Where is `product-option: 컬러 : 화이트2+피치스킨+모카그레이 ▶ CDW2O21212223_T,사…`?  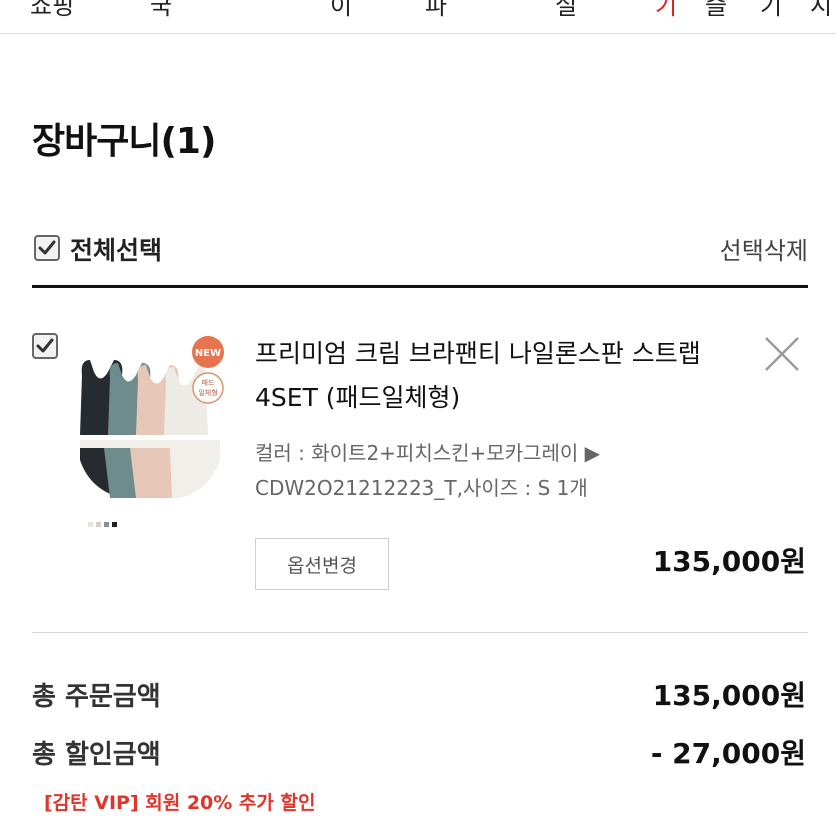 product-option: 컬러 : 화이트2+피치스킨+모카그레이 ▶ CDW2O21212223_T,사… is located at coordinates (465, 471).